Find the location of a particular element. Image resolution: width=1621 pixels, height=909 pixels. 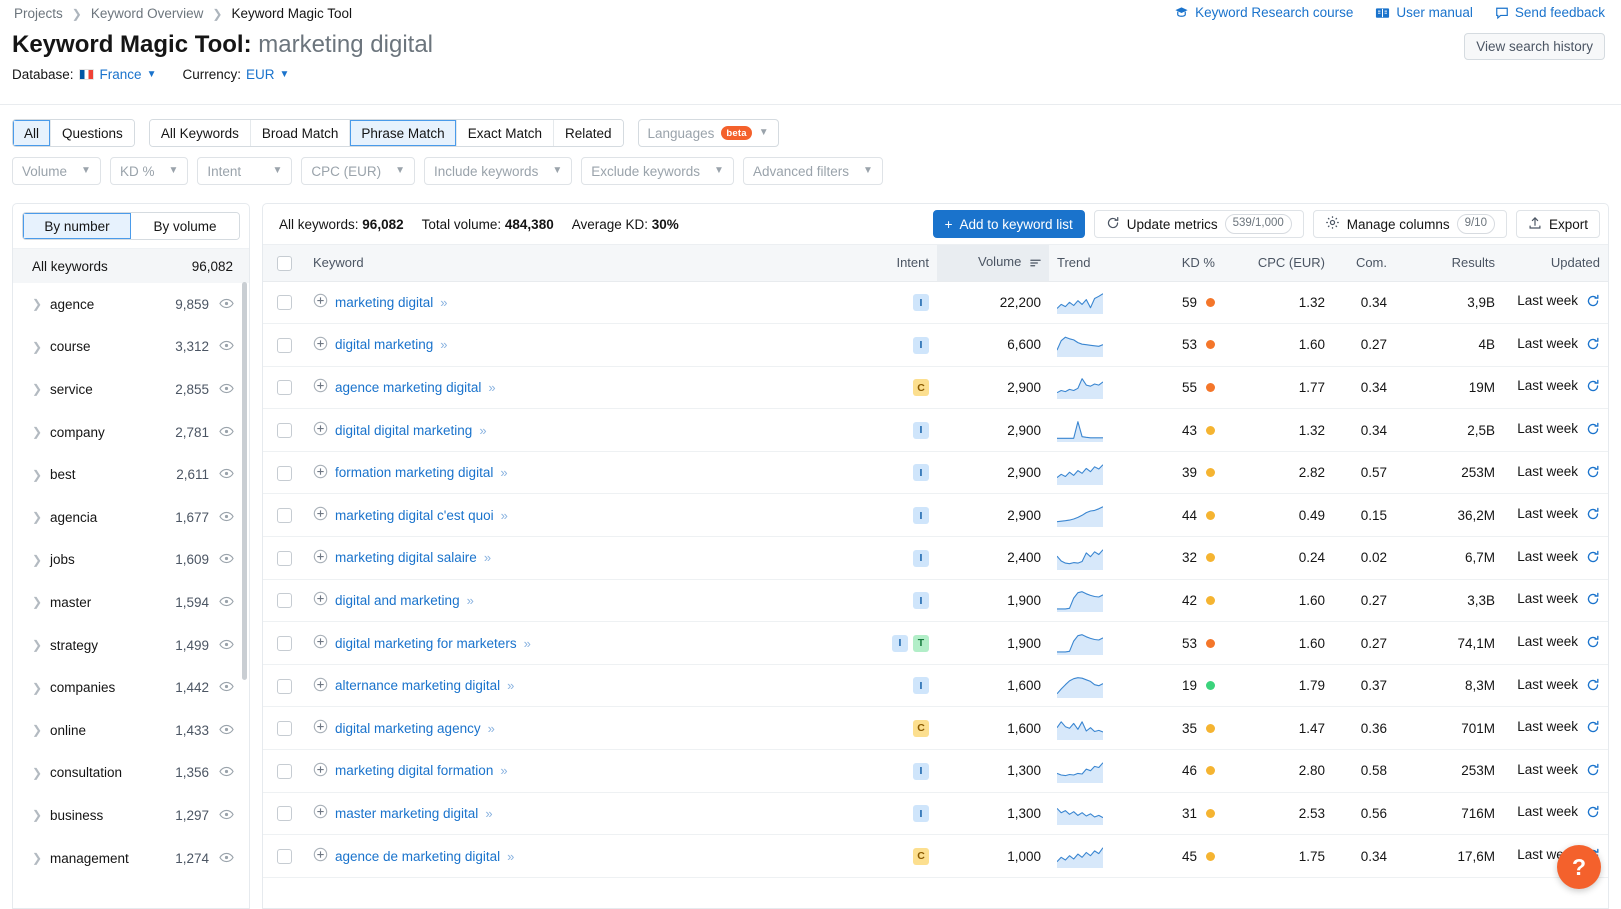

view-search-history-button: View search history is located at coordinates (1534, 46).